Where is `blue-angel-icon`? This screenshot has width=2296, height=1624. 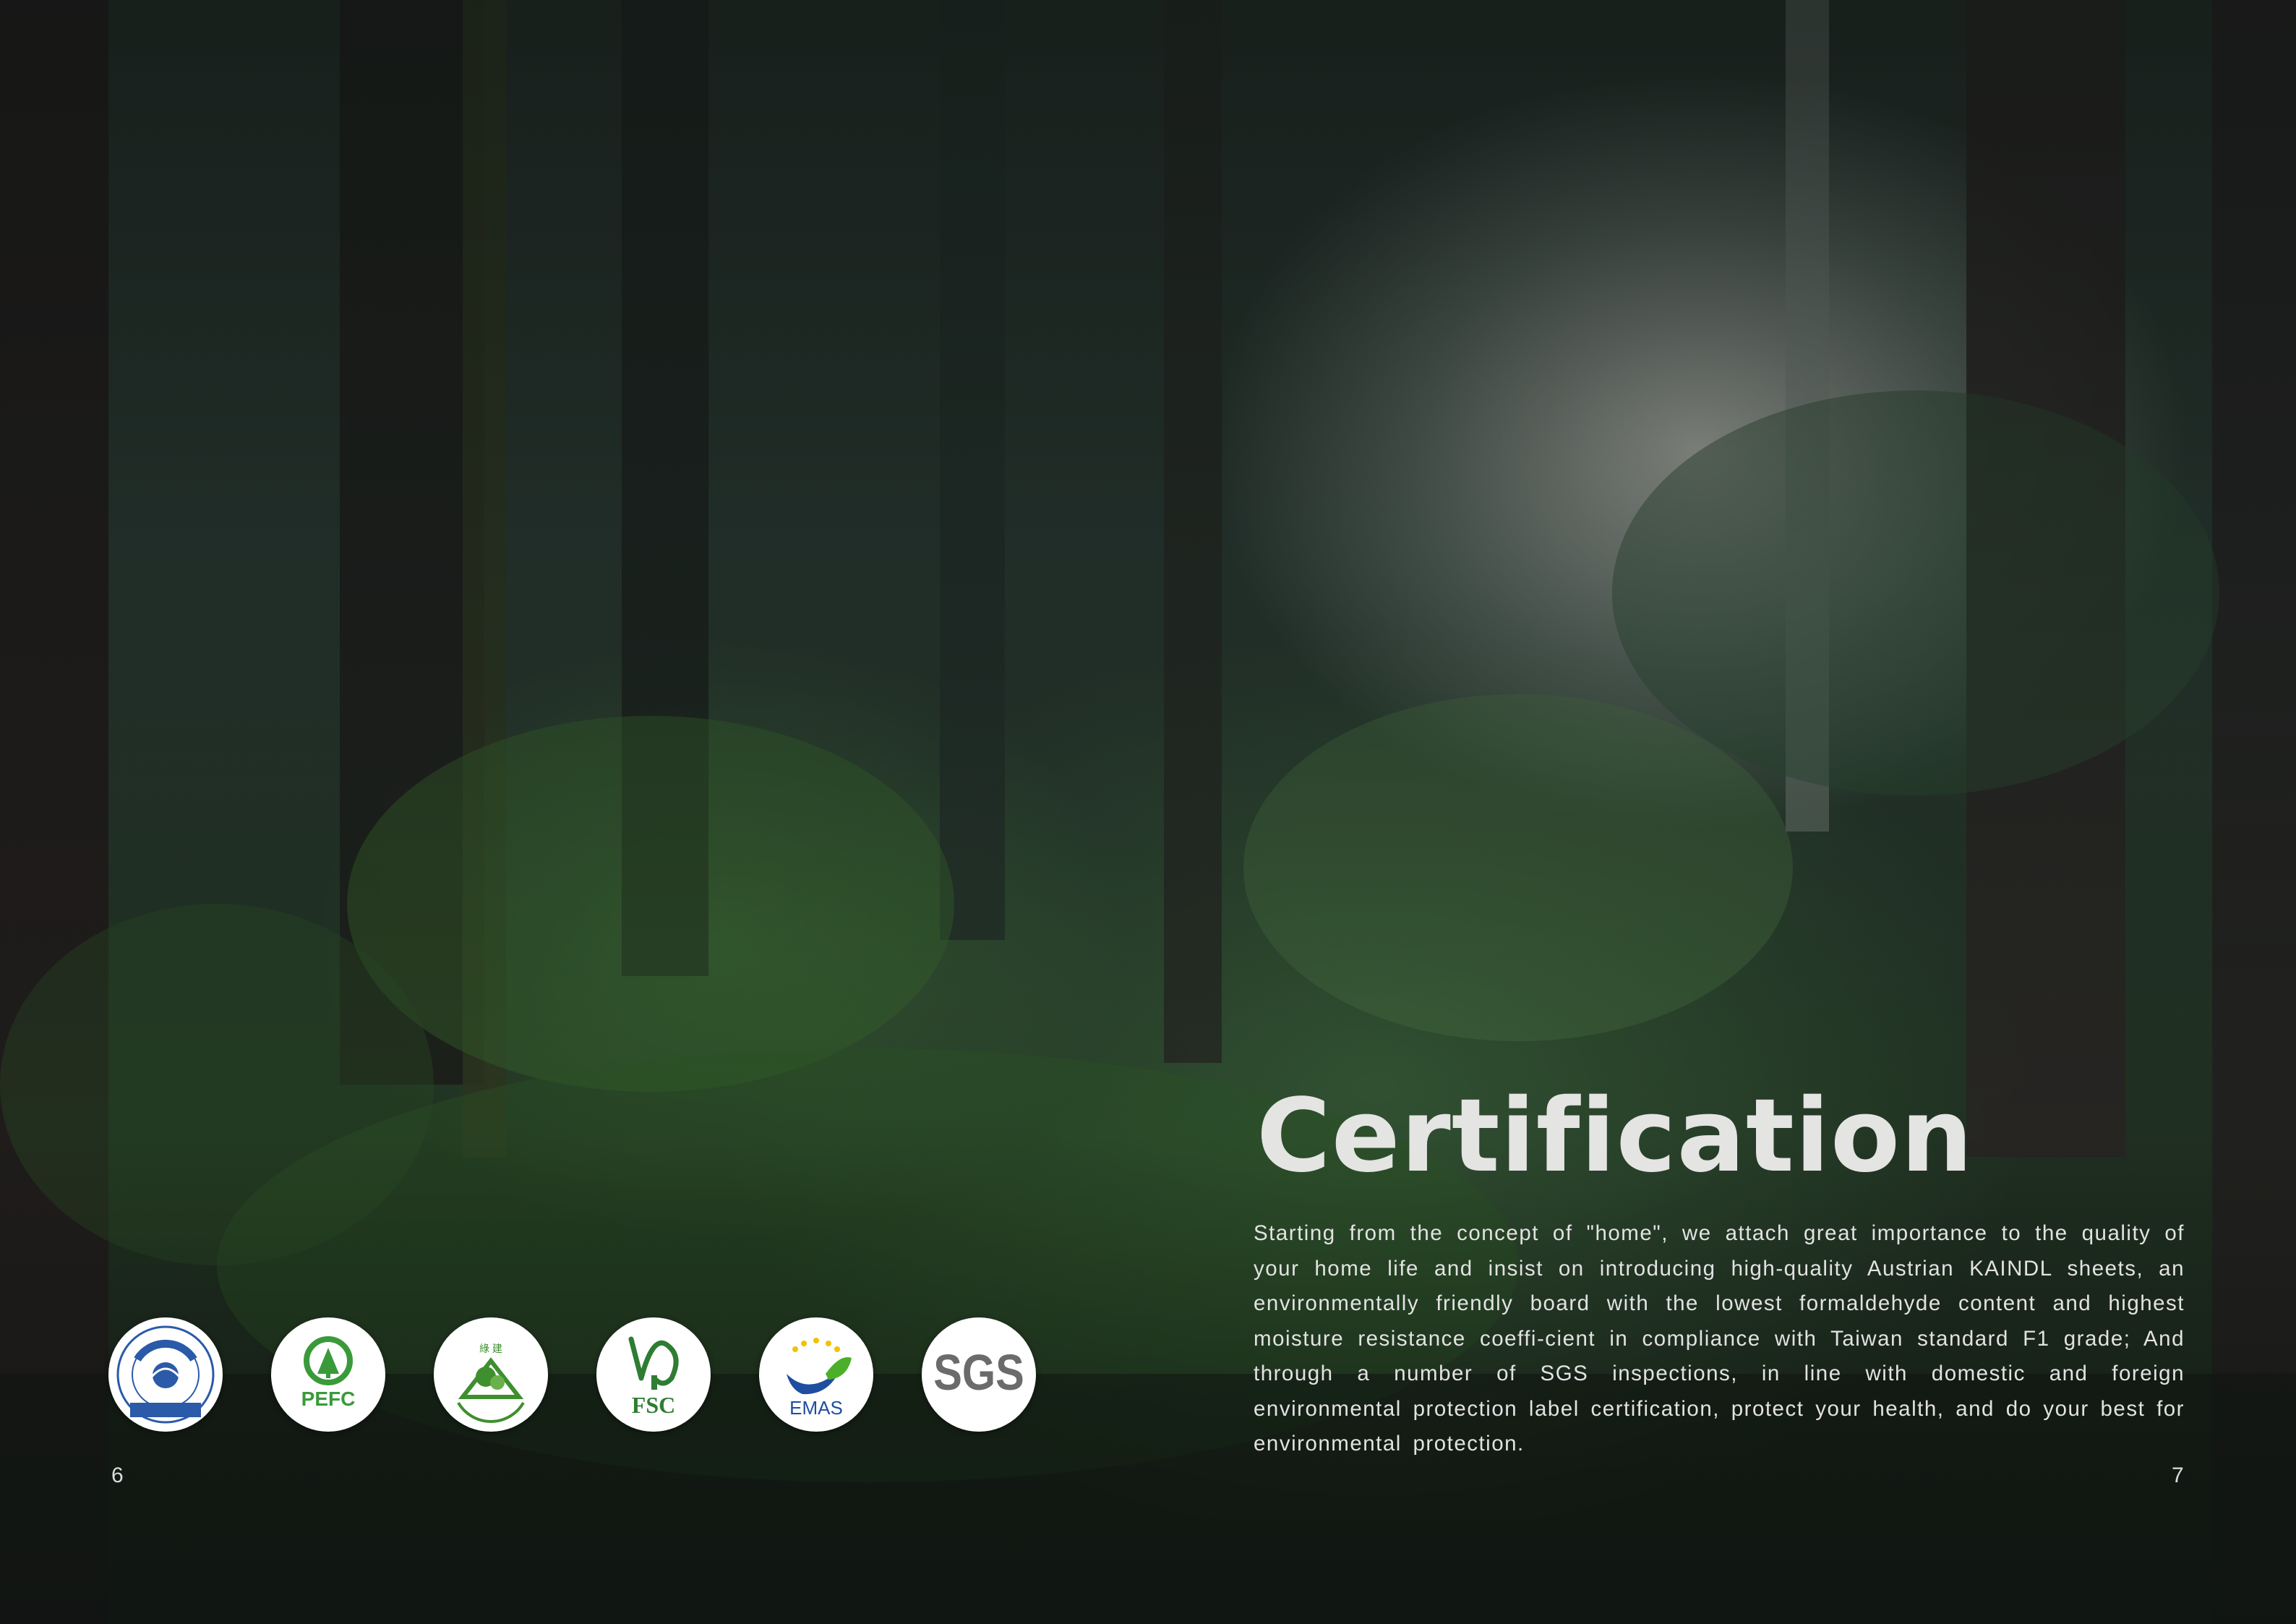 blue-angel-icon is located at coordinates (165, 1374).